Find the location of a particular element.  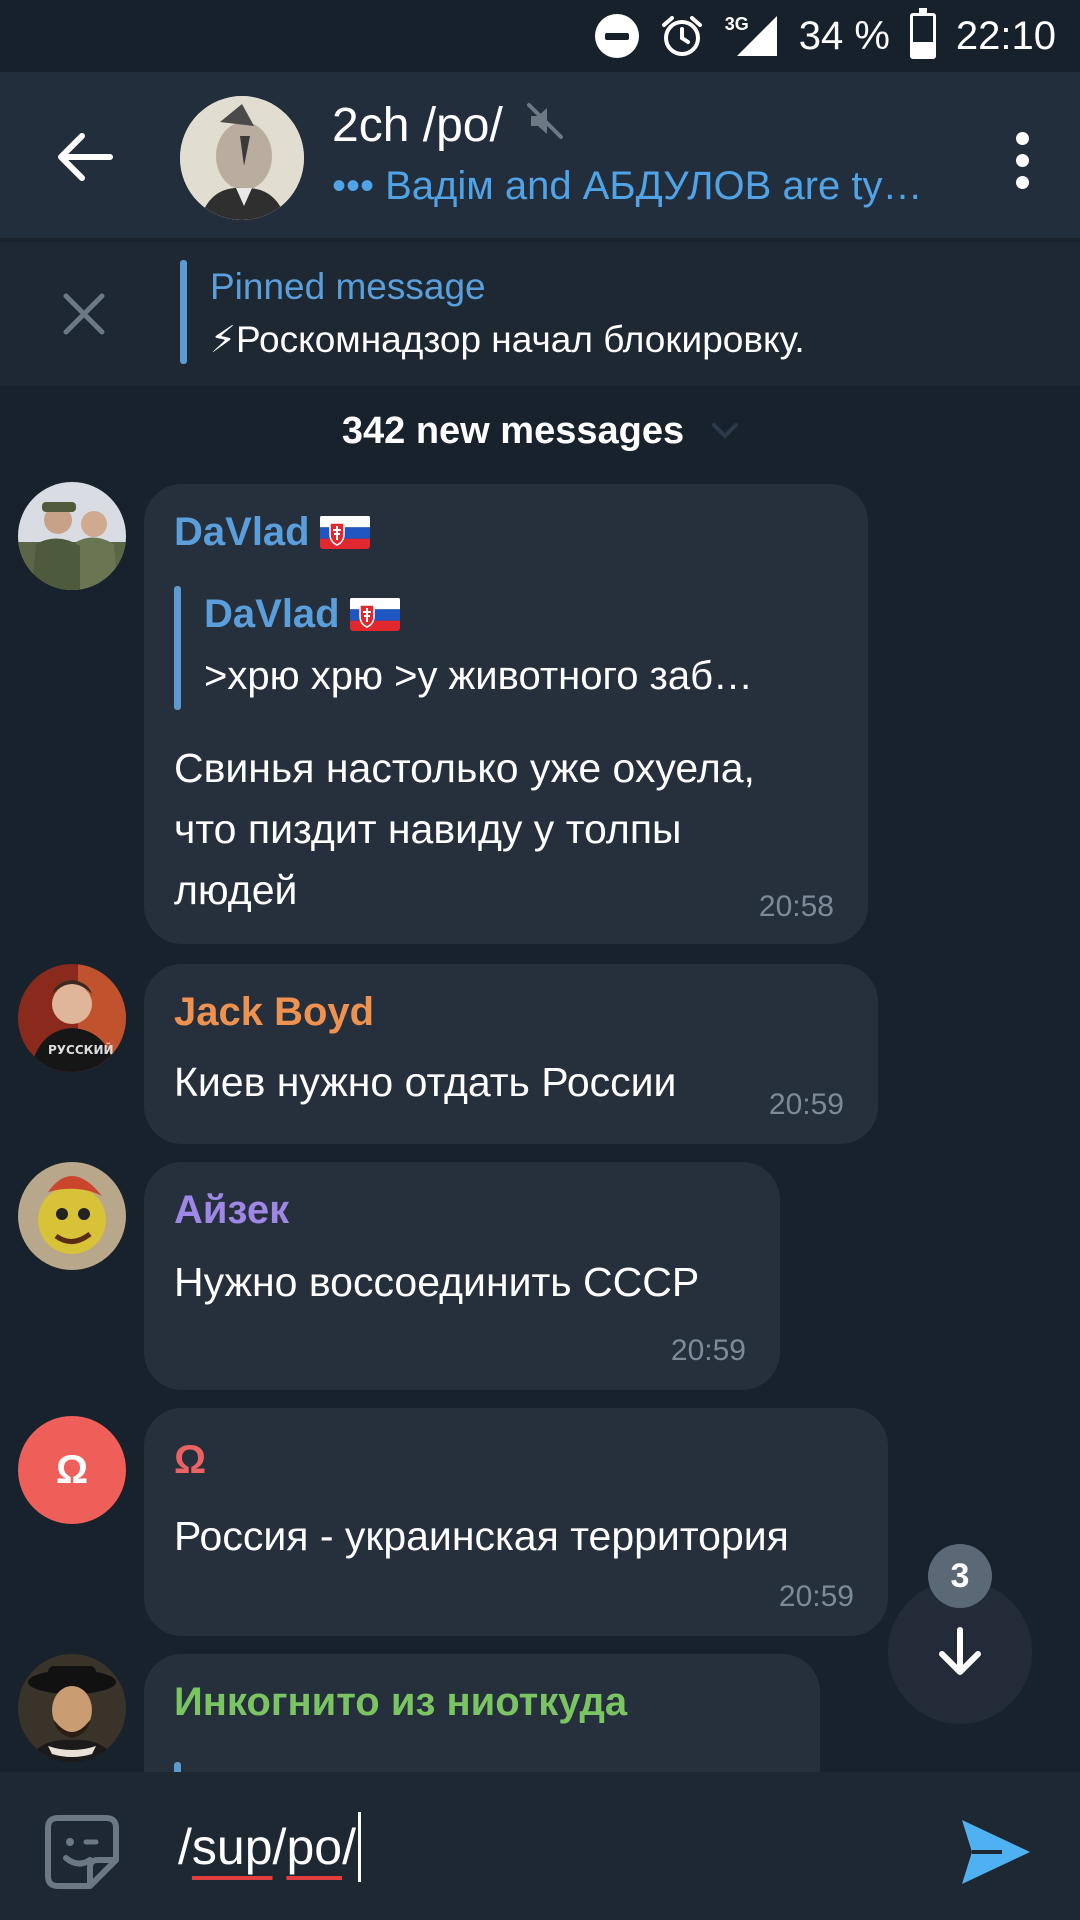

message-line: Свинья настолько уже охуела, is located at coordinates (464, 768).